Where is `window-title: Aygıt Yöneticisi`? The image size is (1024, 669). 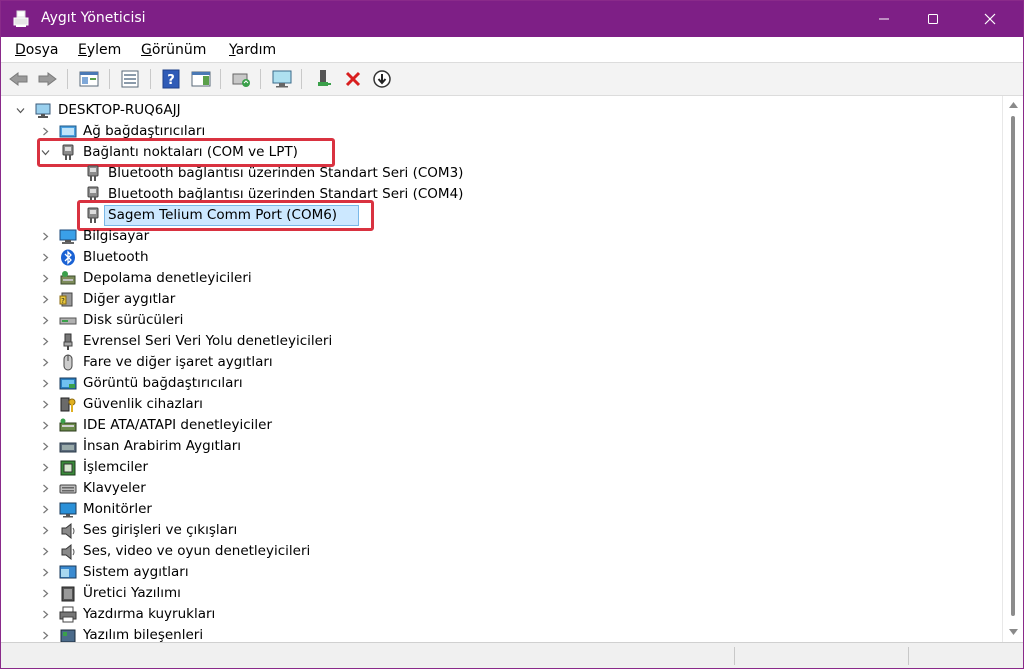
window-title: Aygıt Yöneticisi is located at coordinates (93, 18).